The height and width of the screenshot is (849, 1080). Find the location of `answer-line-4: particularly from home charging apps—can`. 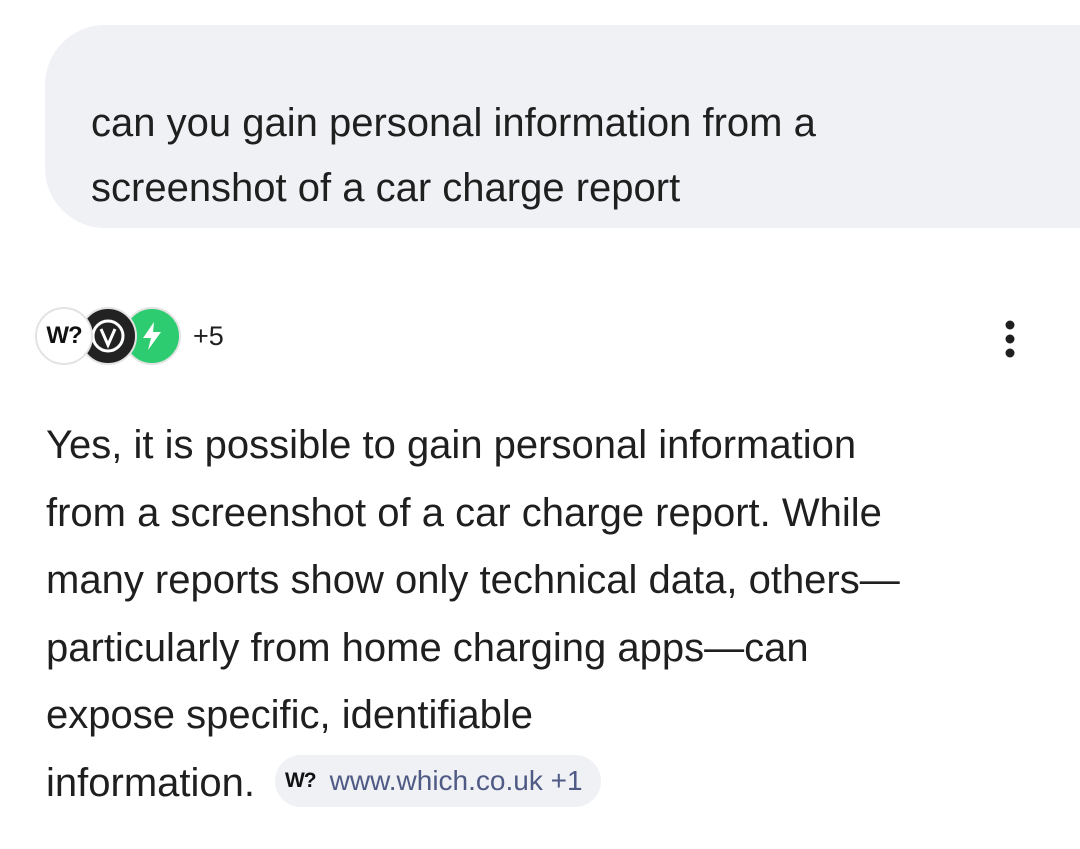

answer-line-4: particularly from home charging apps—can is located at coordinates (427, 647).